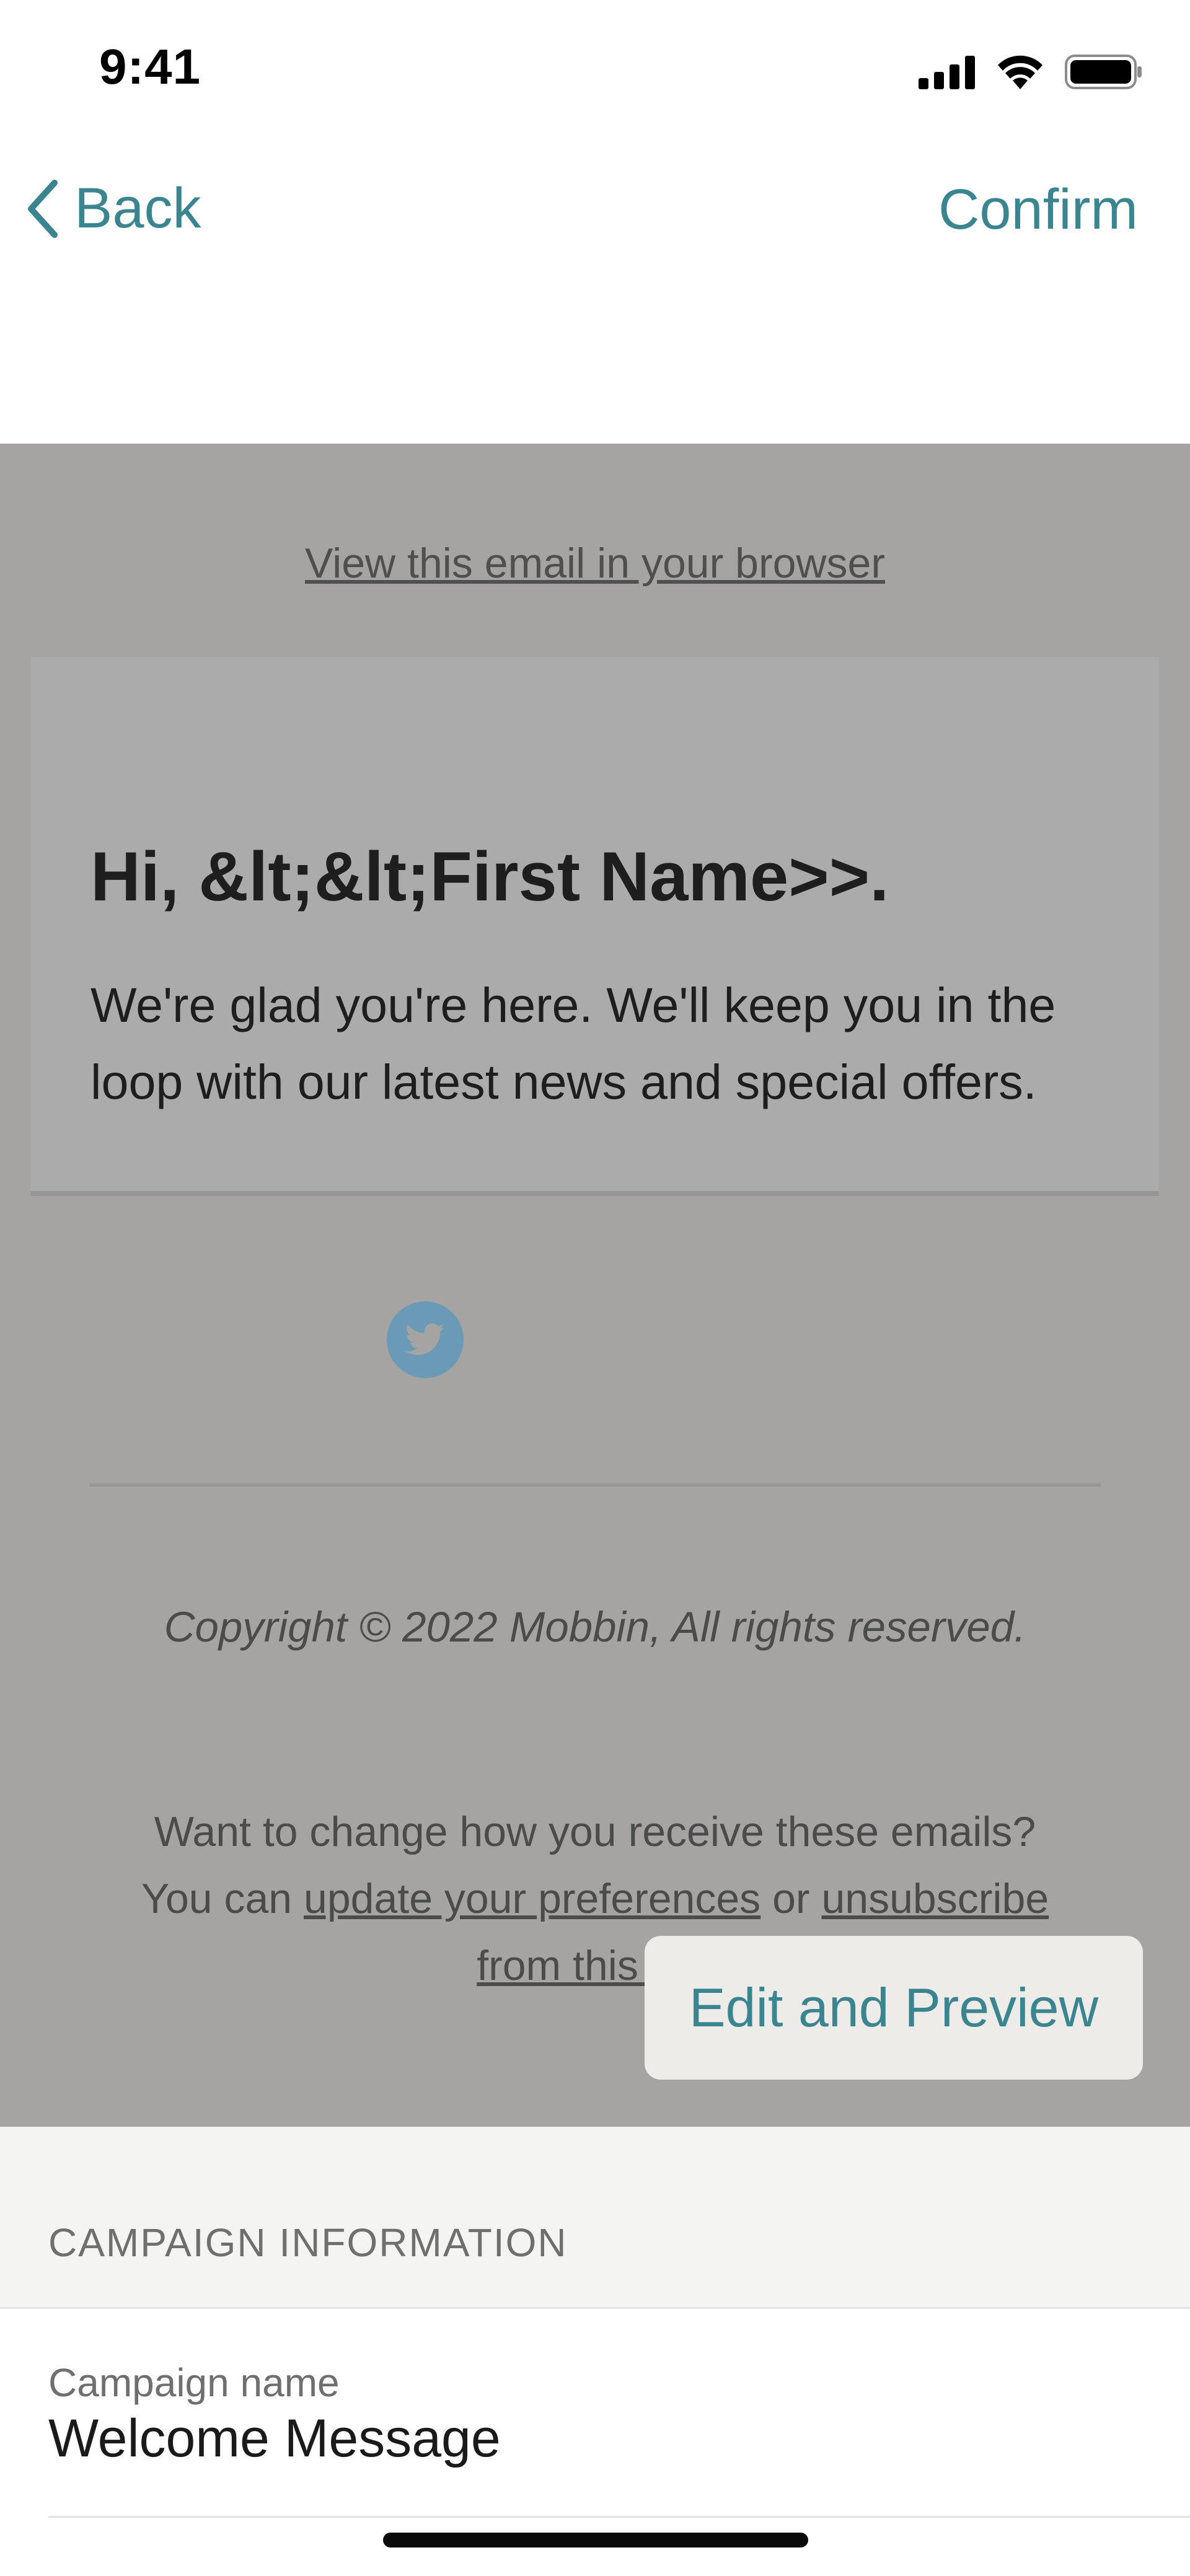 The height and width of the screenshot is (2576, 1190). I want to click on twitter-bird-glyph, so click(424, 1339).